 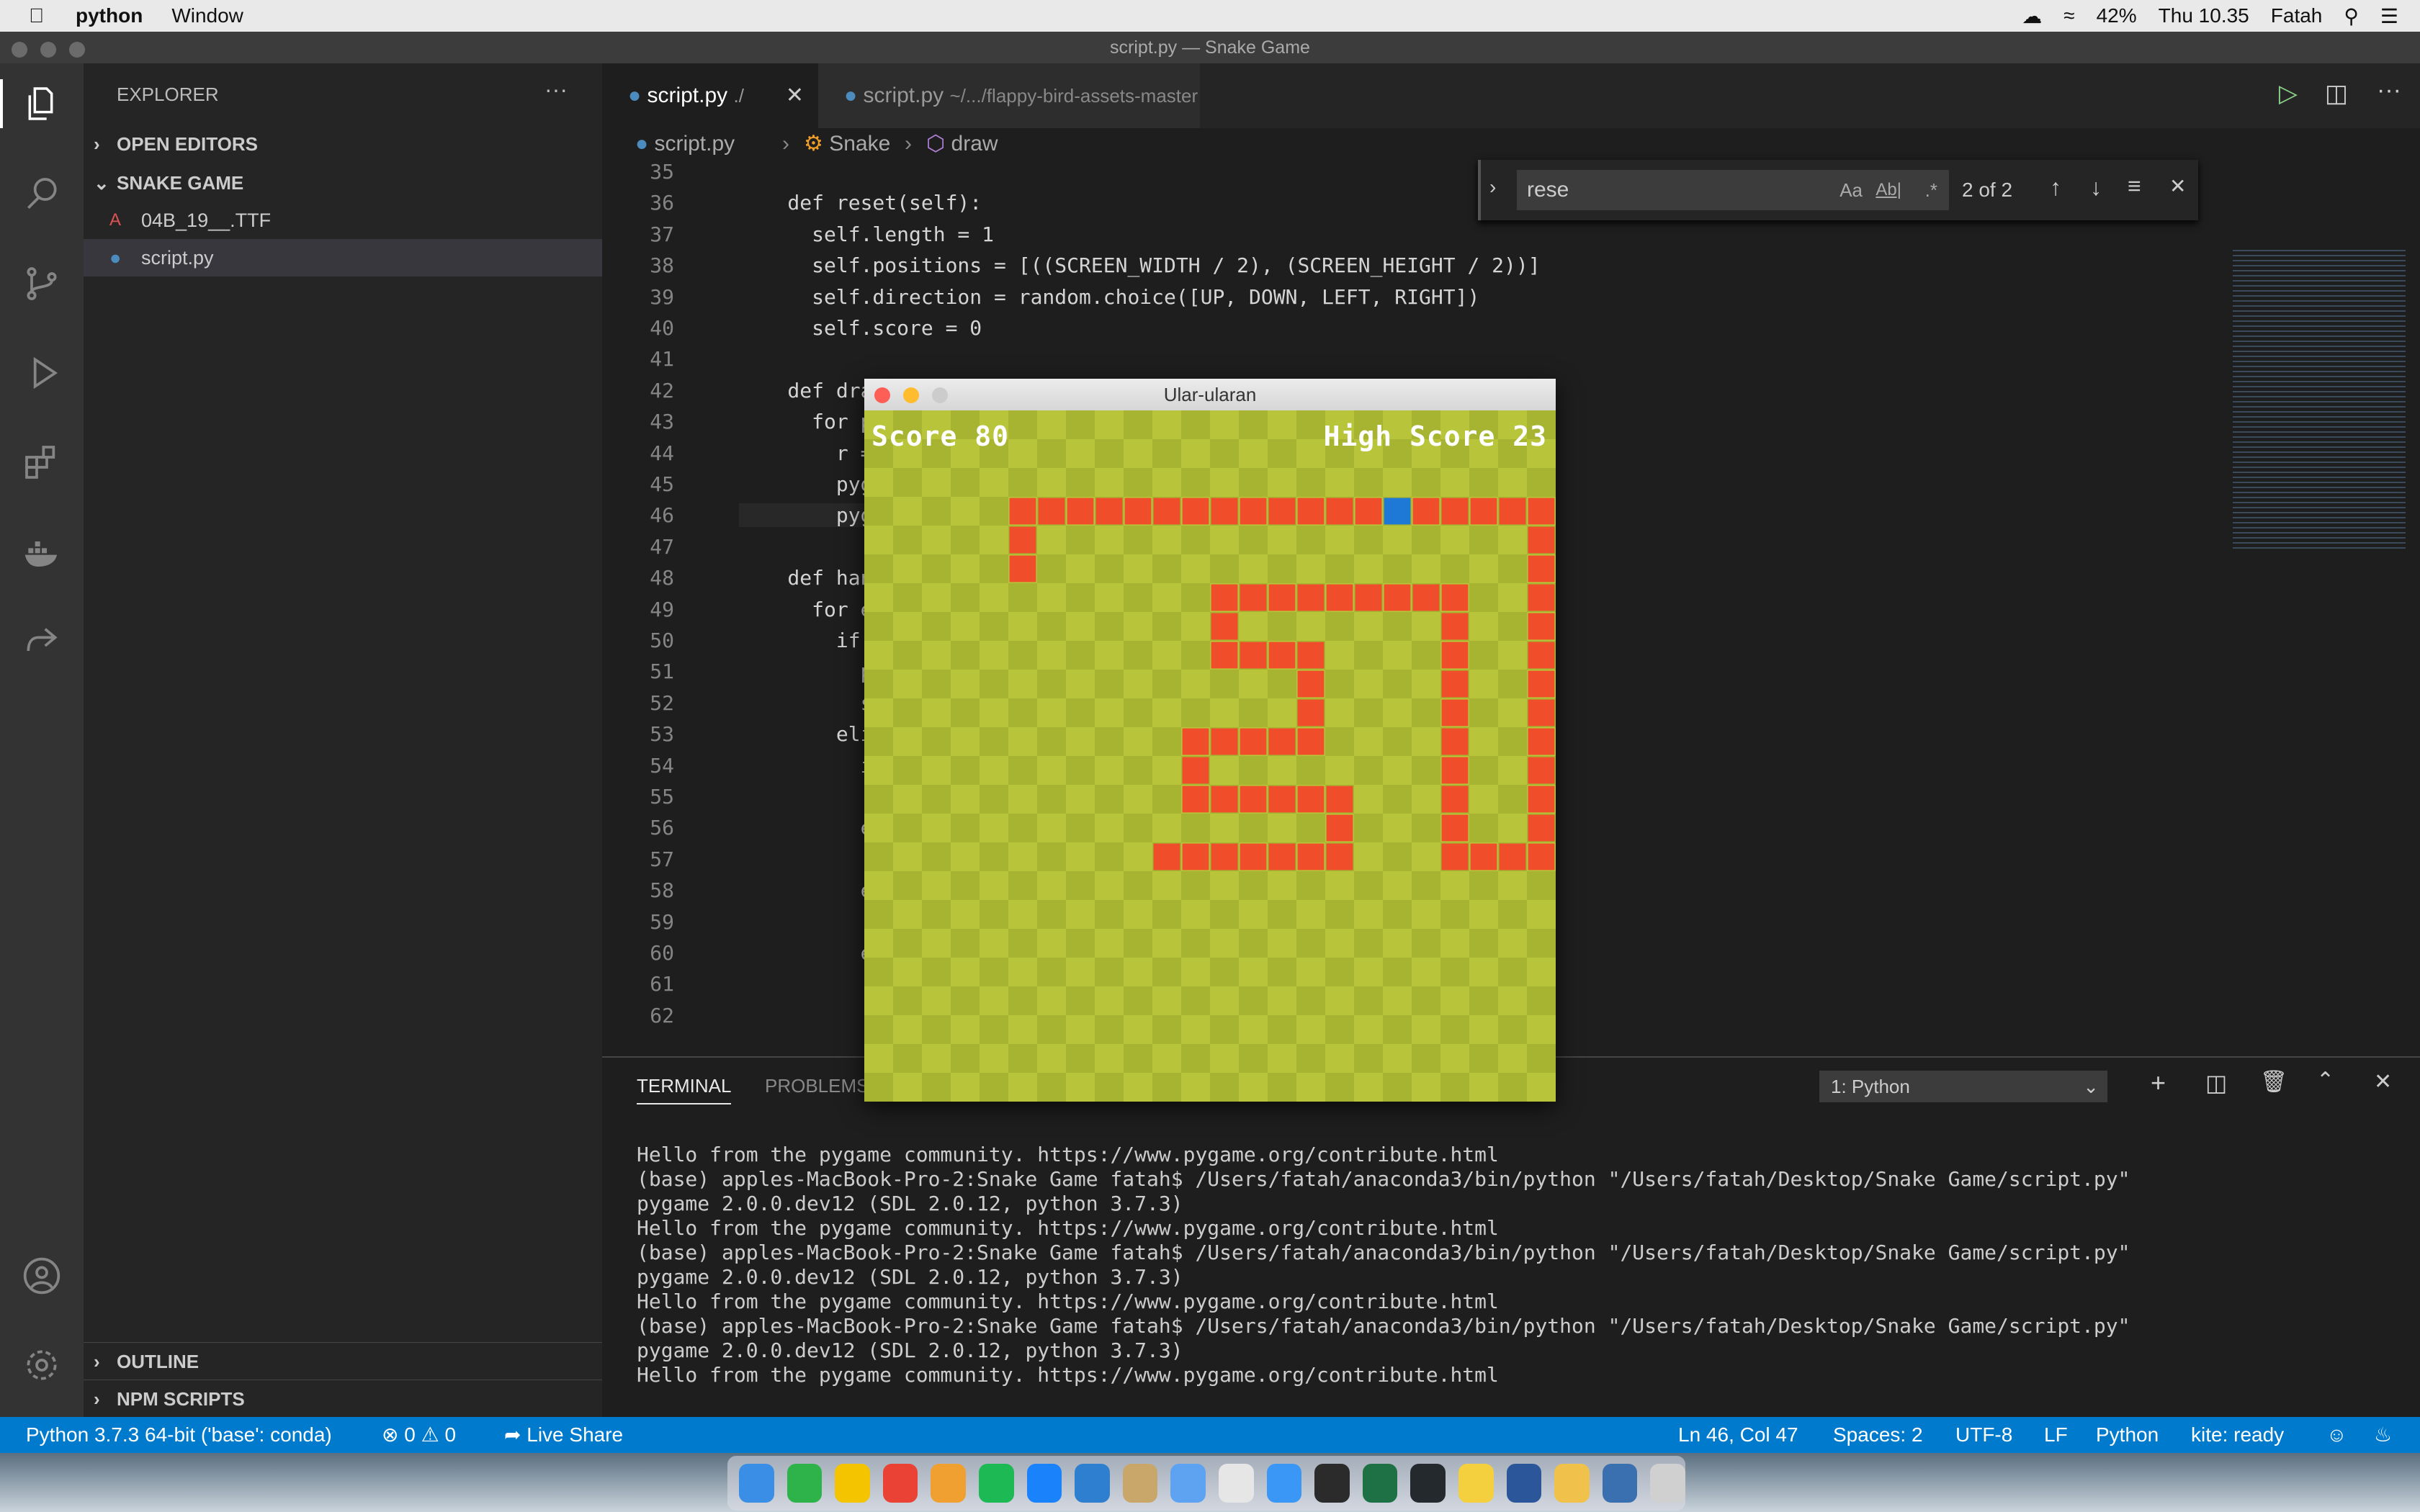 What do you see at coordinates (2117, 15) in the screenshot?
I see `battery-text: 42%` at bounding box center [2117, 15].